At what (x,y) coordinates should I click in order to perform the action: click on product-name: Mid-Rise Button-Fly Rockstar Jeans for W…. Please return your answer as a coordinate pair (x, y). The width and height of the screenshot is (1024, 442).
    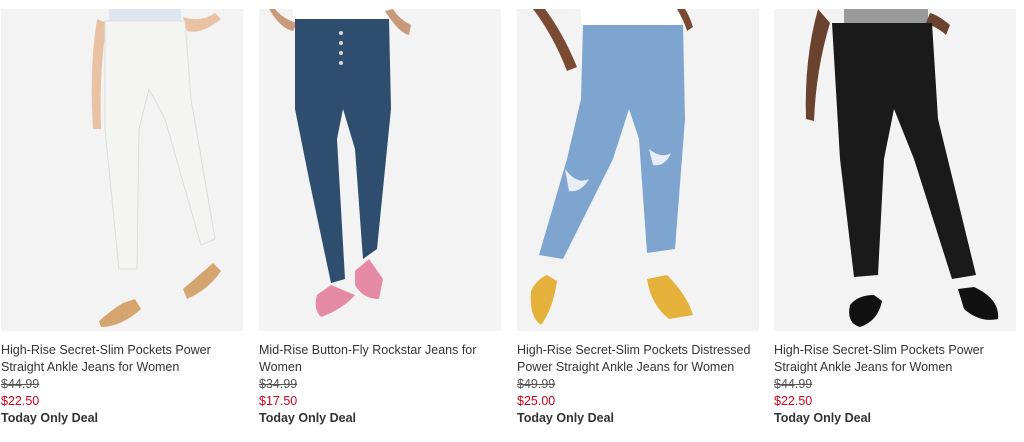
    Looking at the image, I should click on (380, 359).